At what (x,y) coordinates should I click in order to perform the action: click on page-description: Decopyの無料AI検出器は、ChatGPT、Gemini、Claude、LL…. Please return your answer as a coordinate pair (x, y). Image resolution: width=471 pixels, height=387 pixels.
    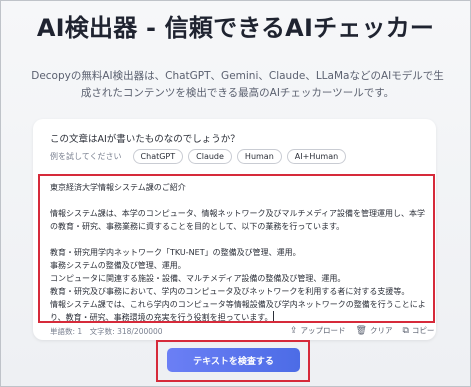
    Looking at the image, I should click on (237, 84).